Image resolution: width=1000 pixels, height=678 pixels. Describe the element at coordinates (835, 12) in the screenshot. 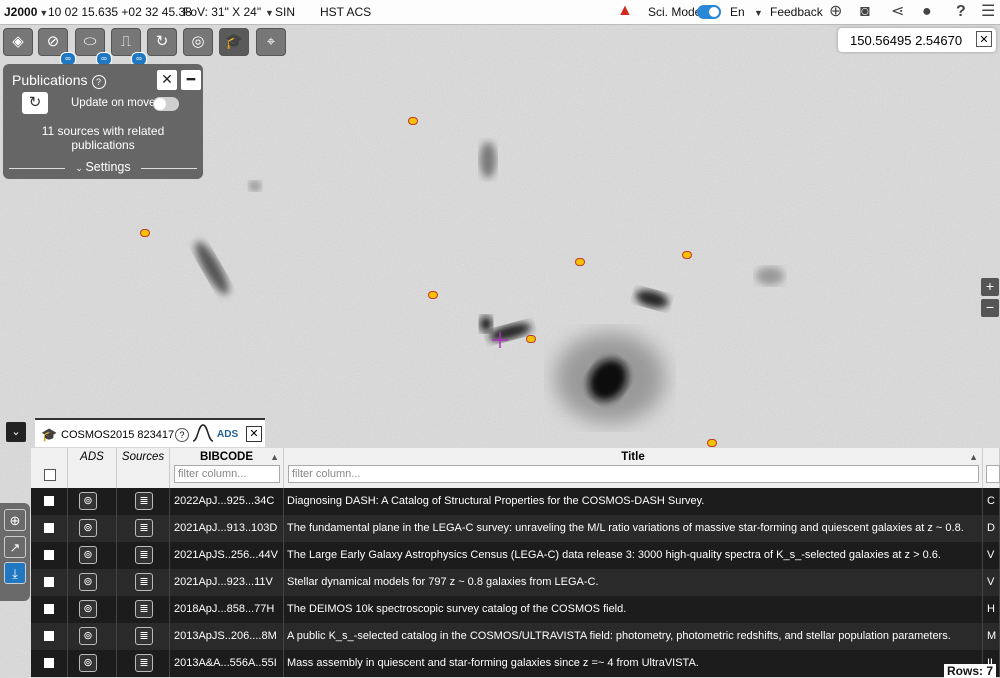

I see `globe-icon: ⊕` at that location.